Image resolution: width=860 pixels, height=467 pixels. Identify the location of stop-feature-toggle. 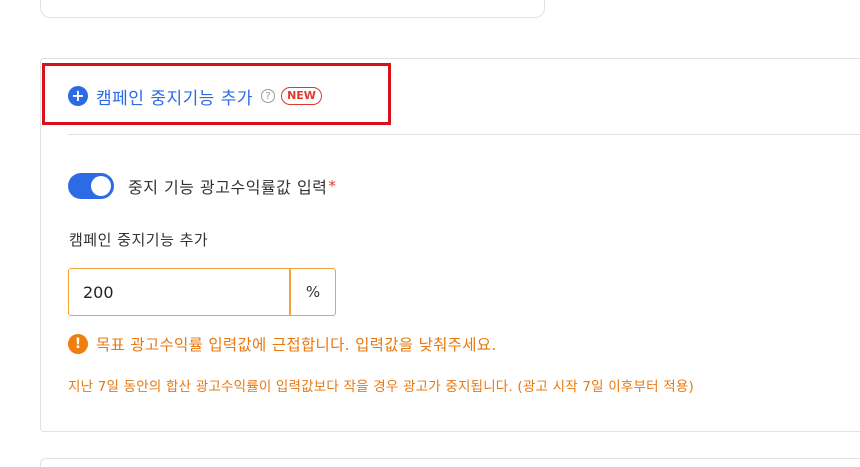
(91, 186).